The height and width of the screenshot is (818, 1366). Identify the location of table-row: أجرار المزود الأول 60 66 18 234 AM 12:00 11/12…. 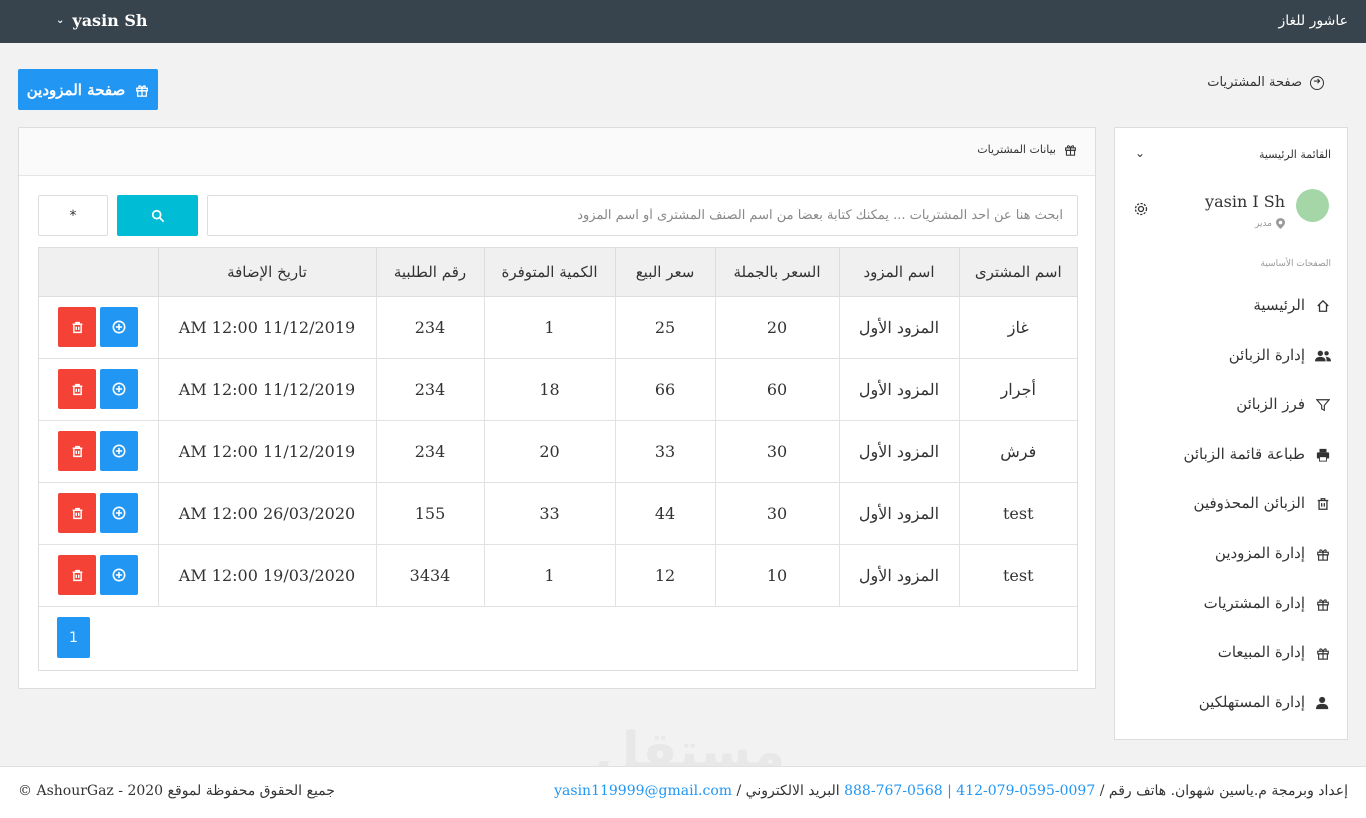
(558, 389).